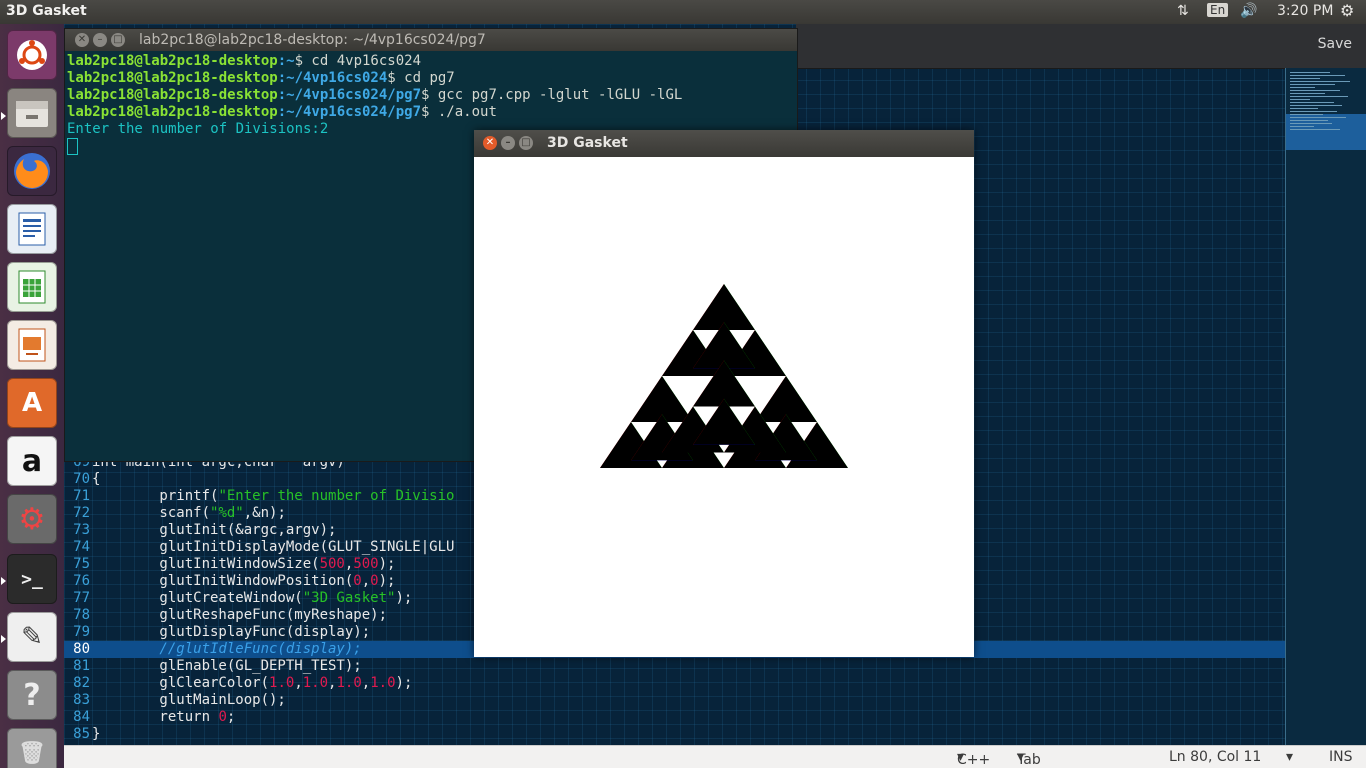 The image size is (1366, 768). I want to click on code-text: //glutIdleFunc(display);, so click(227, 649).